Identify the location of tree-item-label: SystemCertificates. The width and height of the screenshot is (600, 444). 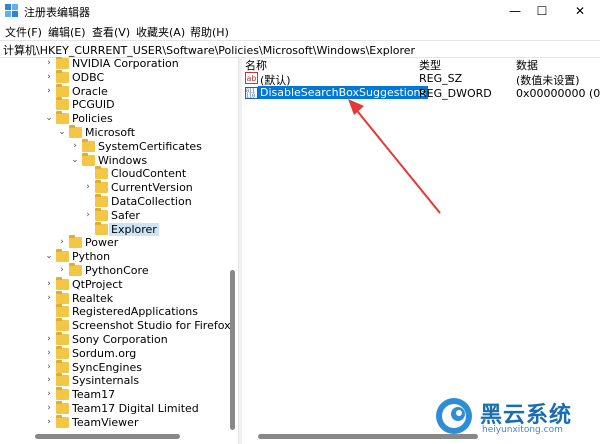
(150, 146).